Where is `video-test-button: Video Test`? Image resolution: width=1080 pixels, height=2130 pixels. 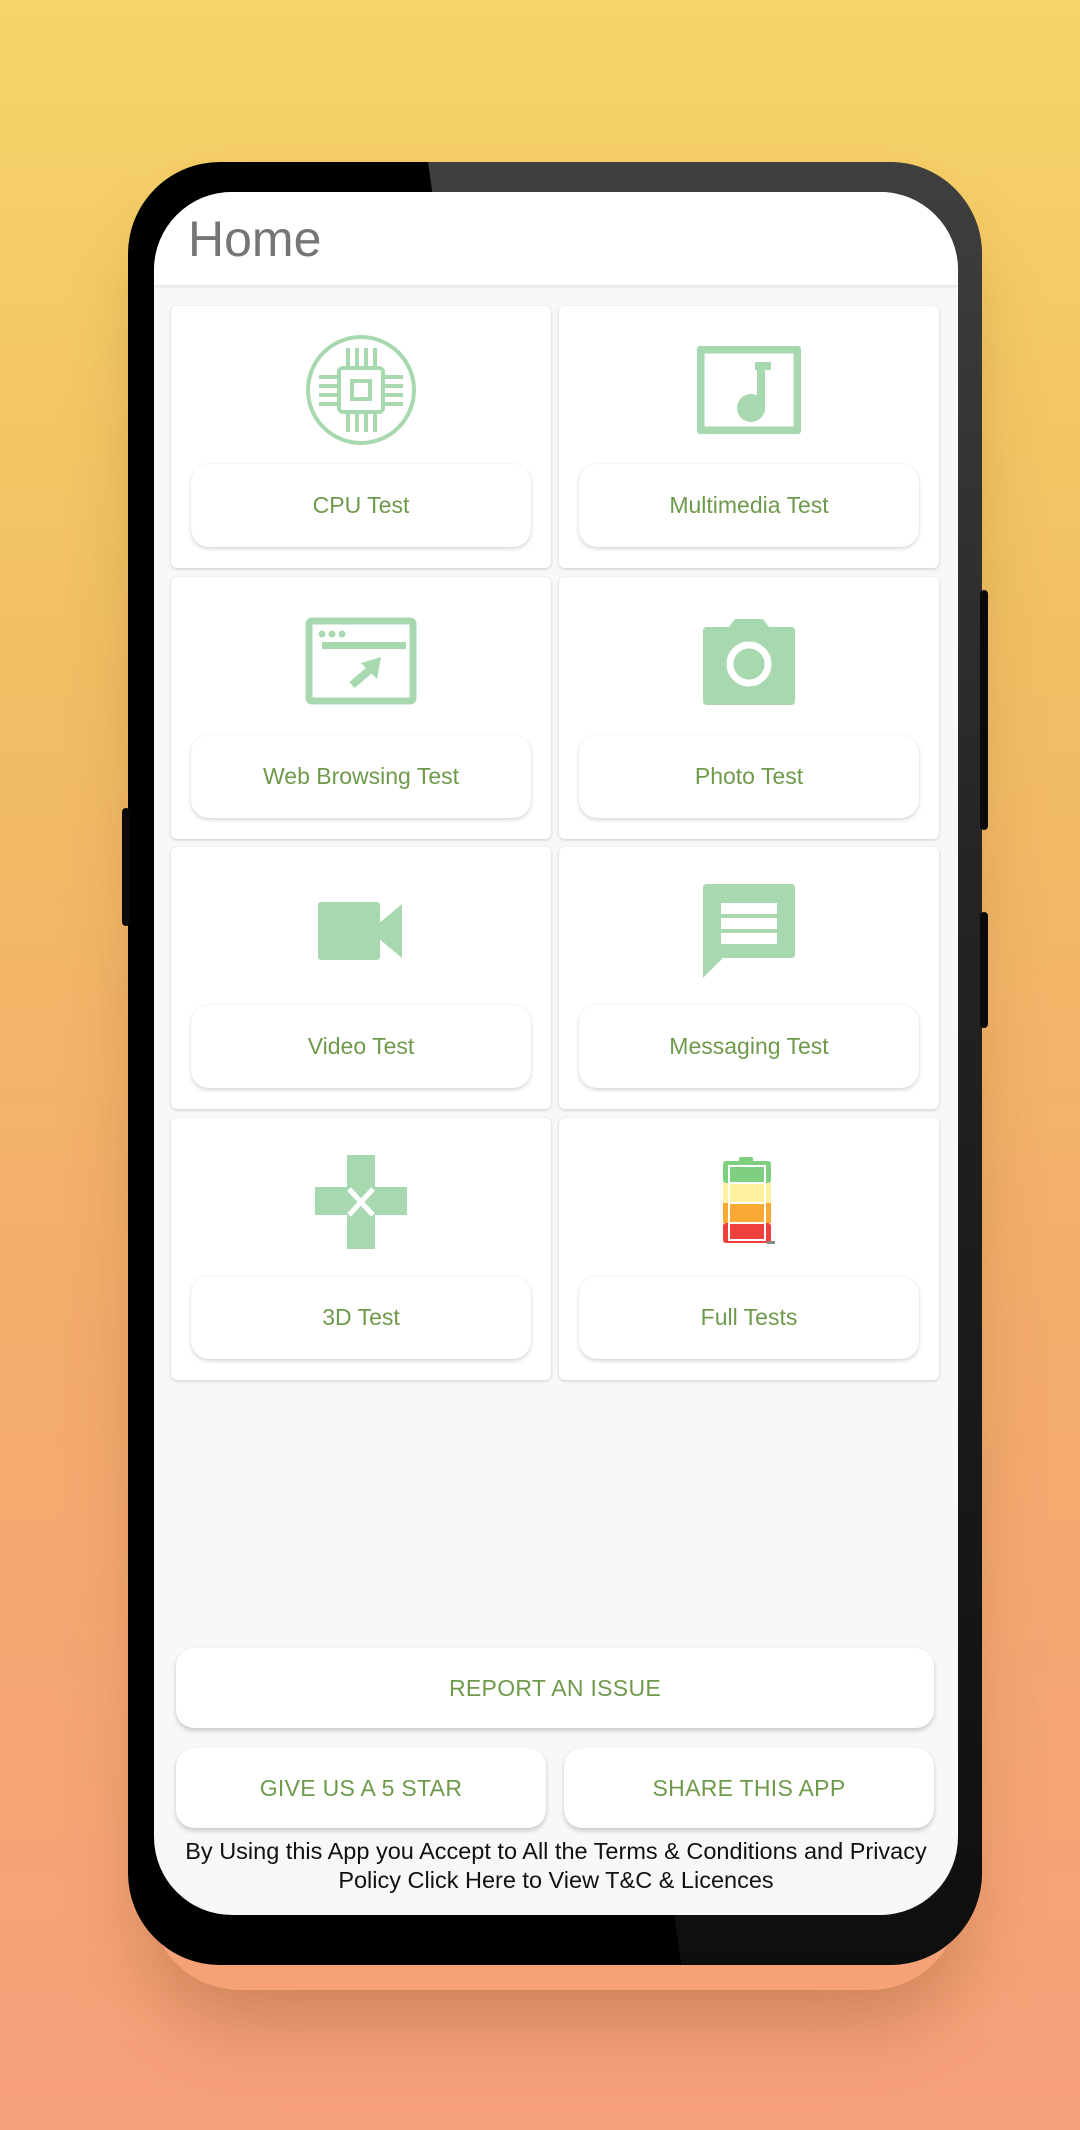 video-test-button: Video Test is located at coordinates (361, 1046).